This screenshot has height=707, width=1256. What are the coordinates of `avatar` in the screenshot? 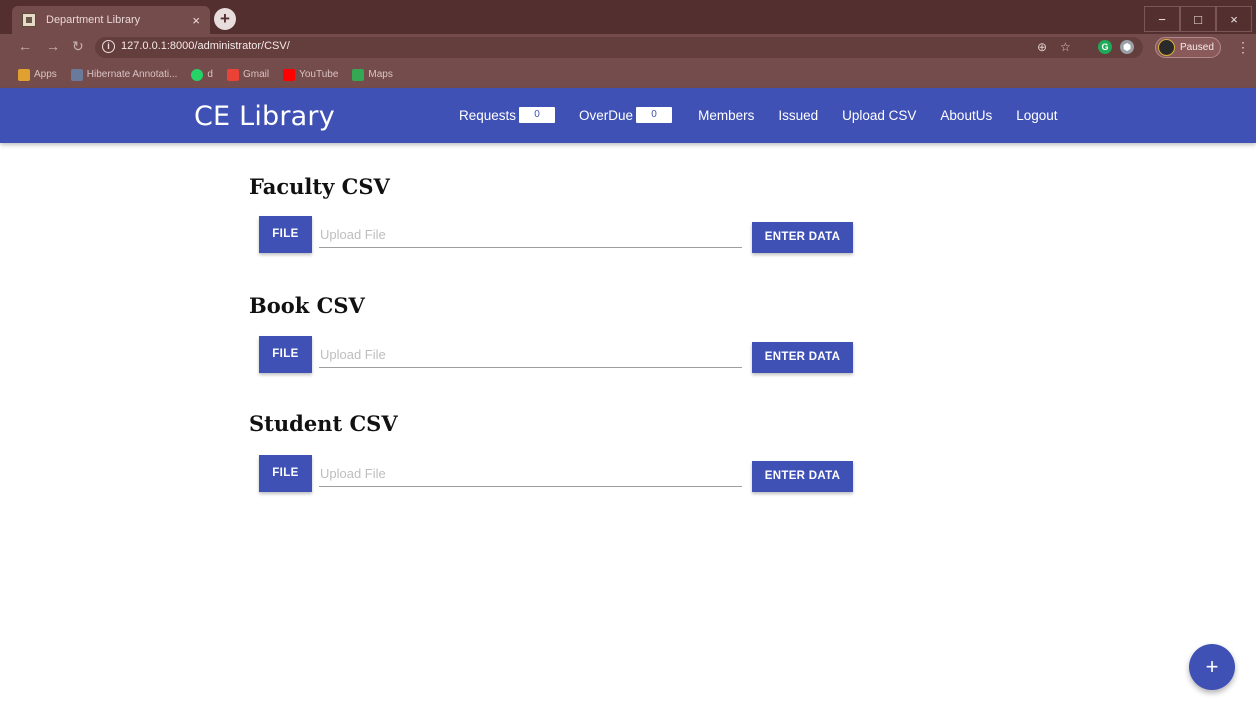 It's located at (1166, 47).